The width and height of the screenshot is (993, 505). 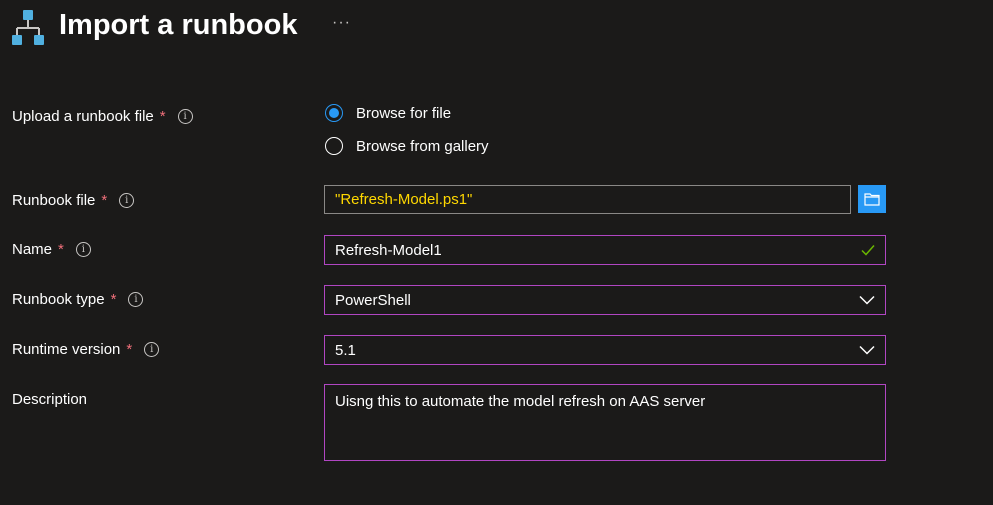 What do you see at coordinates (54, 200) in the screenshot?
I see `runbook-file-label-text: Runbook file` at bounding box center [54, 200].